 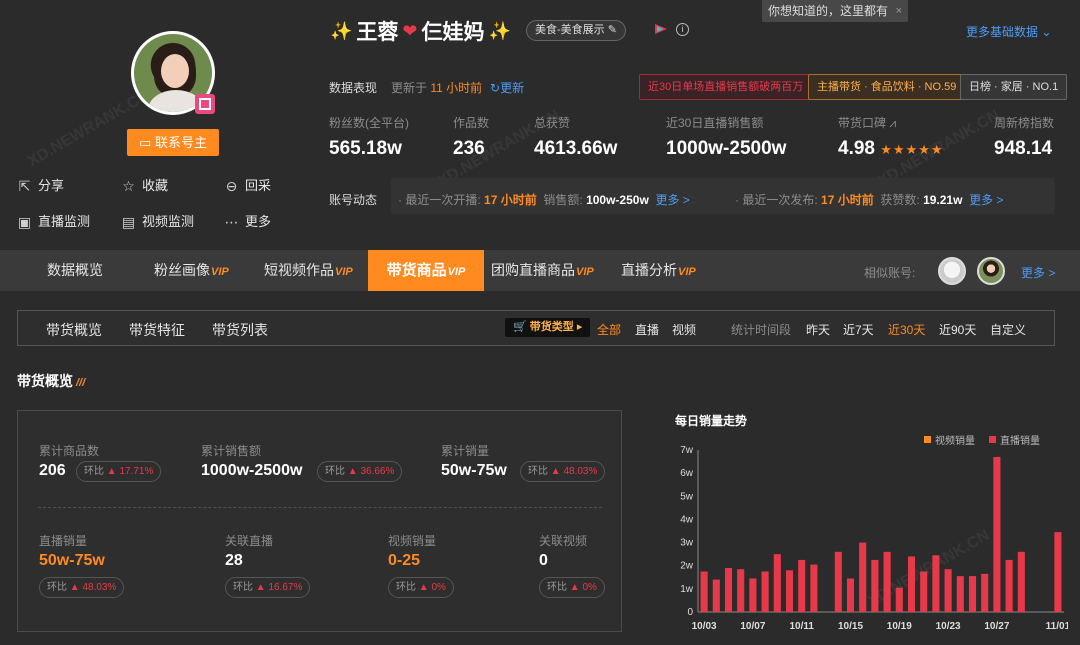 I want to click on more-icon: ⋯, so click(x=231, y=221).